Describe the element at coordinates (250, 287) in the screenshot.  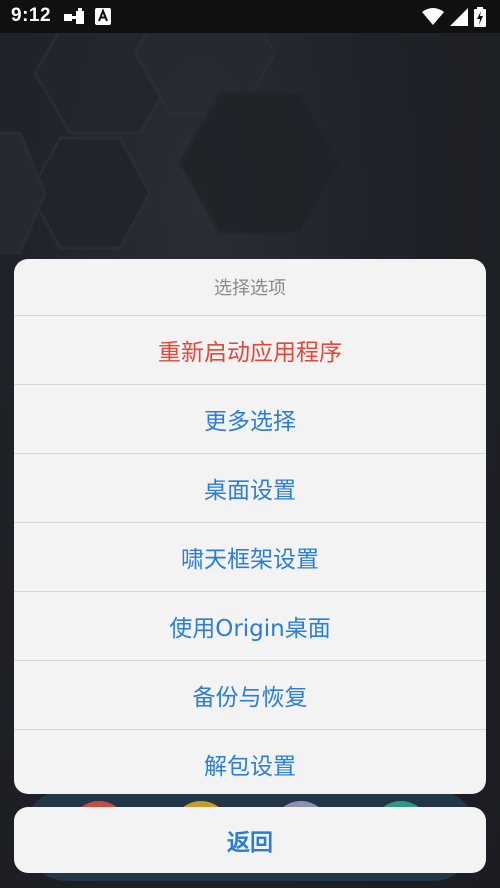
I see `sheet-title: 选择选项` at that location.